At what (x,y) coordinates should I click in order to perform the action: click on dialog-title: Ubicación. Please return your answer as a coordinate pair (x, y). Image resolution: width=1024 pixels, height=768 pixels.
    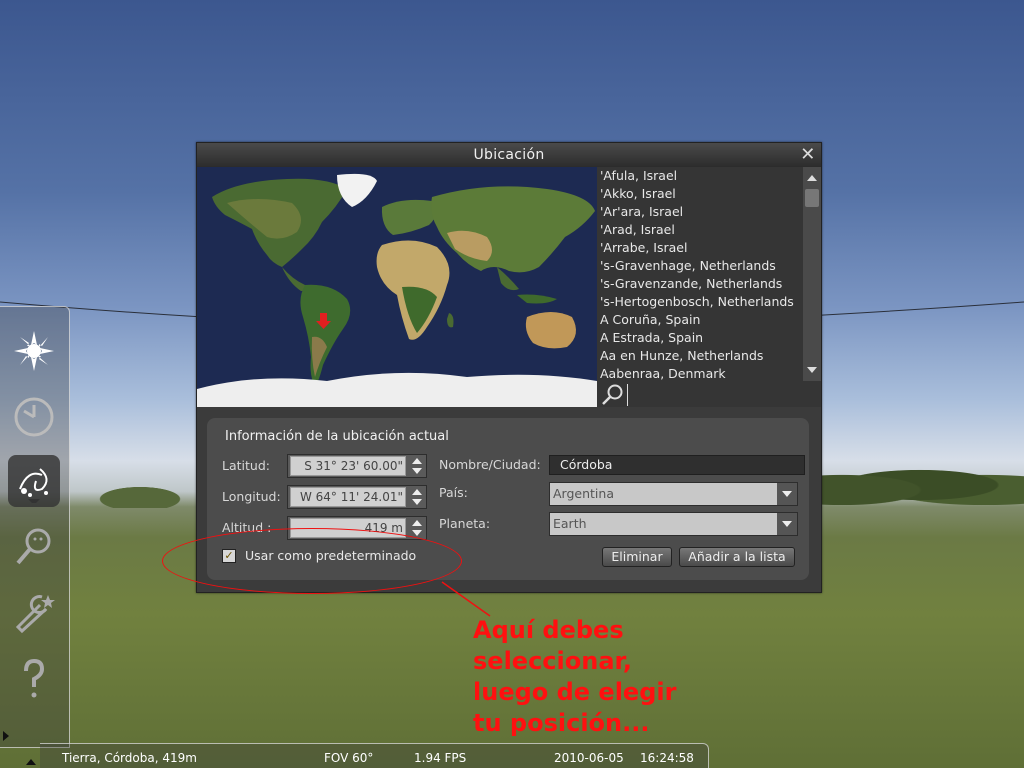
    Looking at the image, I should click on (509, 155).